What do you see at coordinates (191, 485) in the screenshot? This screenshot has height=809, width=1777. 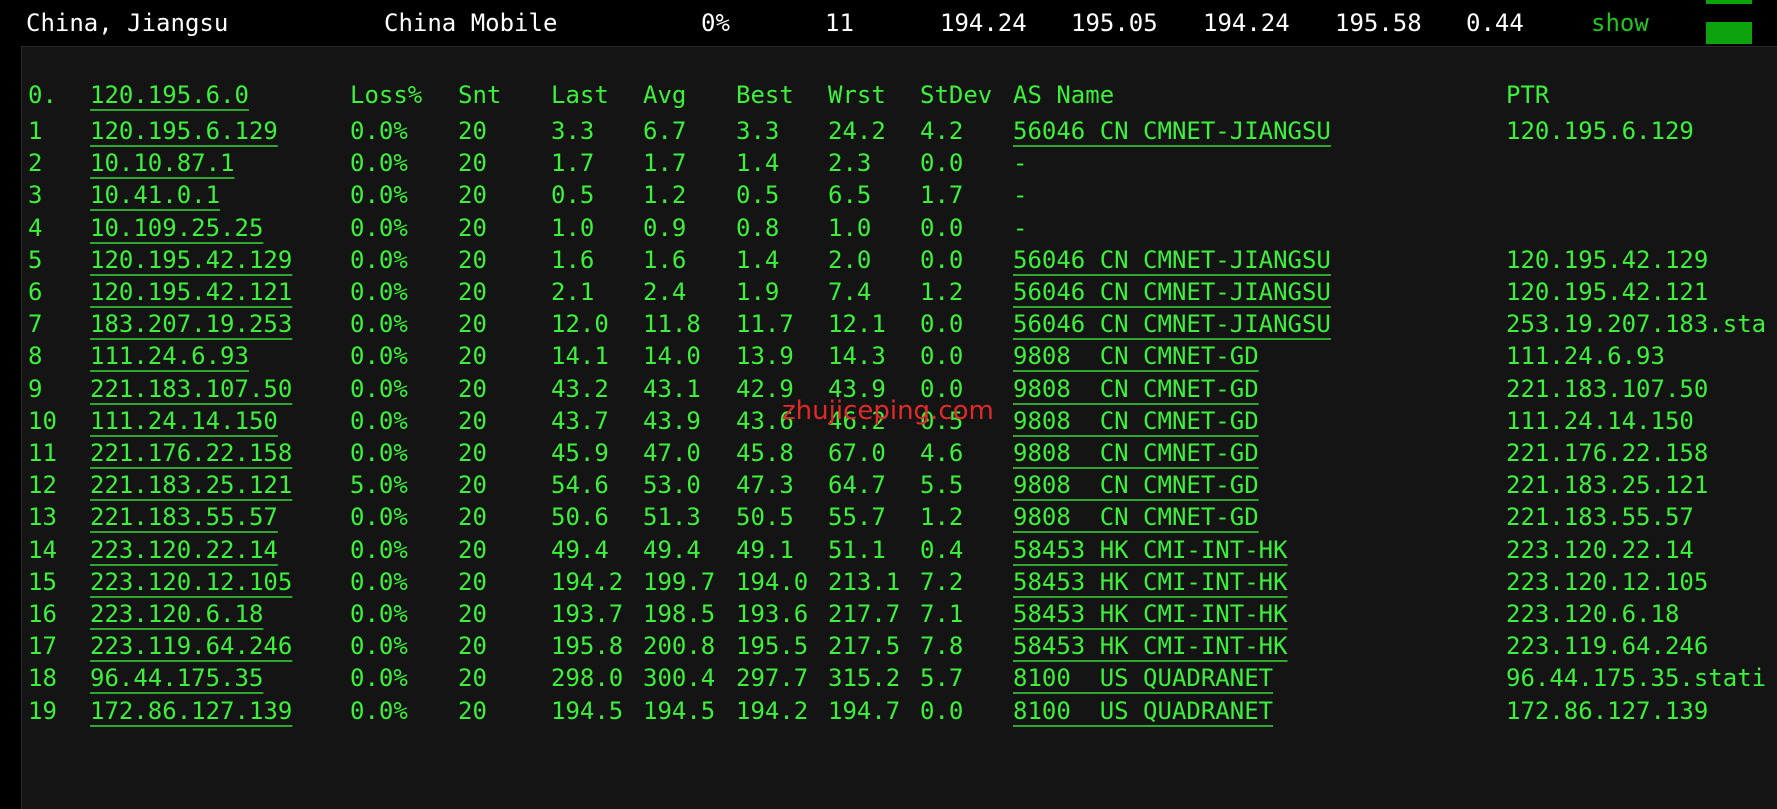 I see `host-link: 221.183.25.121` at bounding box center [191, 485].